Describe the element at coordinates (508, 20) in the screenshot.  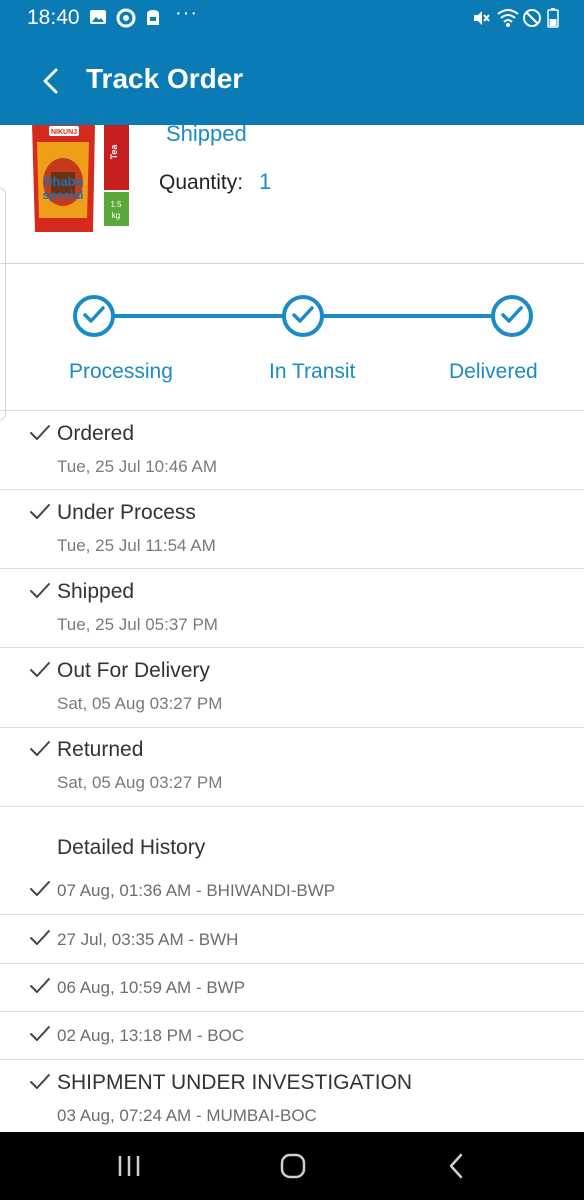
I see `wifi-icon` at that location.